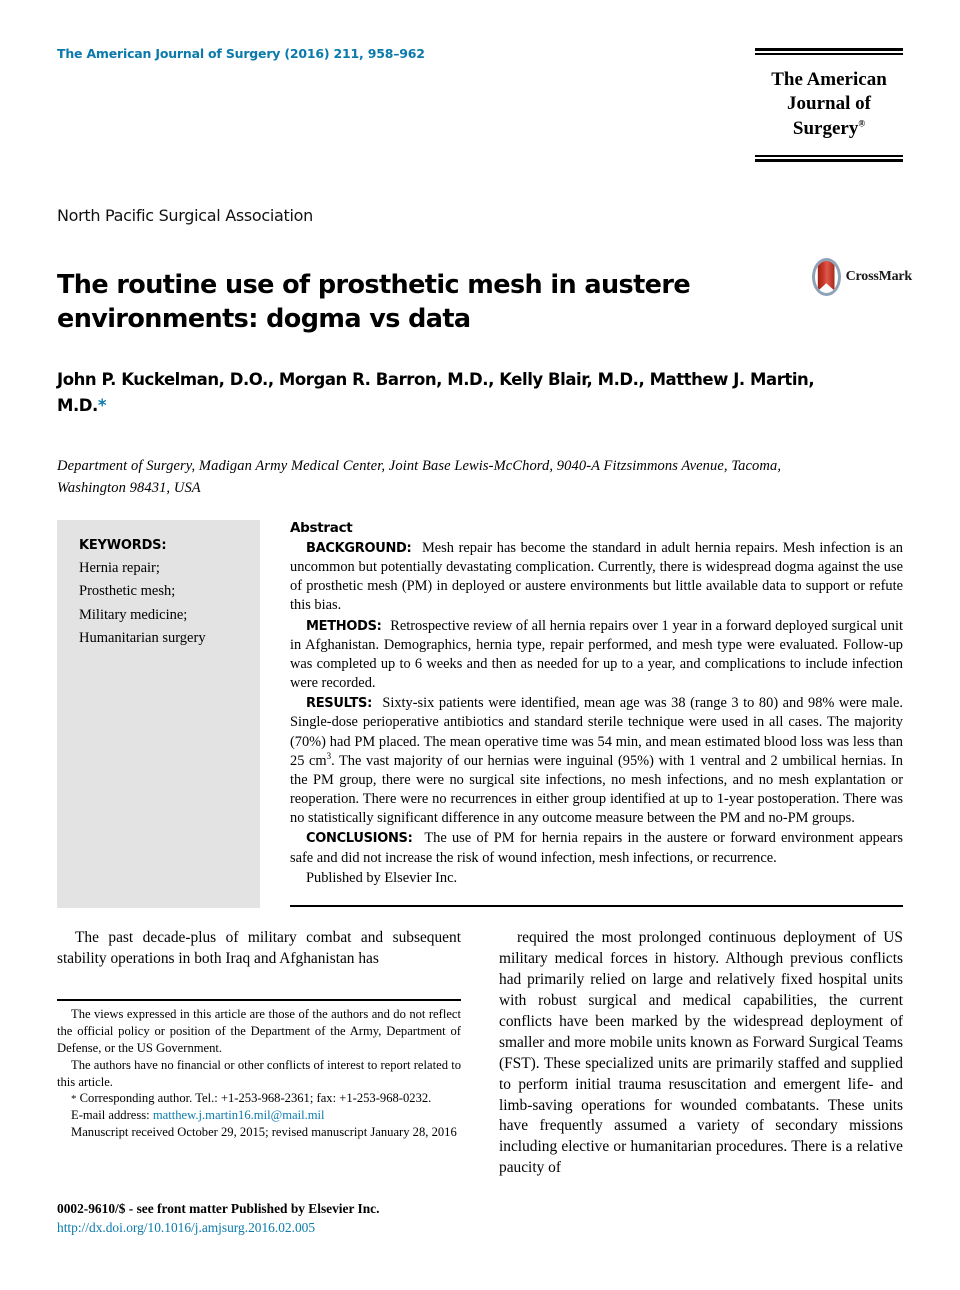 The height and width of the screenshot is (1290, 960). Describe the element at coordinates (359, 839) in the screenshot. I see `abstract-conclusions-label: CONCLUSIONS:` at that location.